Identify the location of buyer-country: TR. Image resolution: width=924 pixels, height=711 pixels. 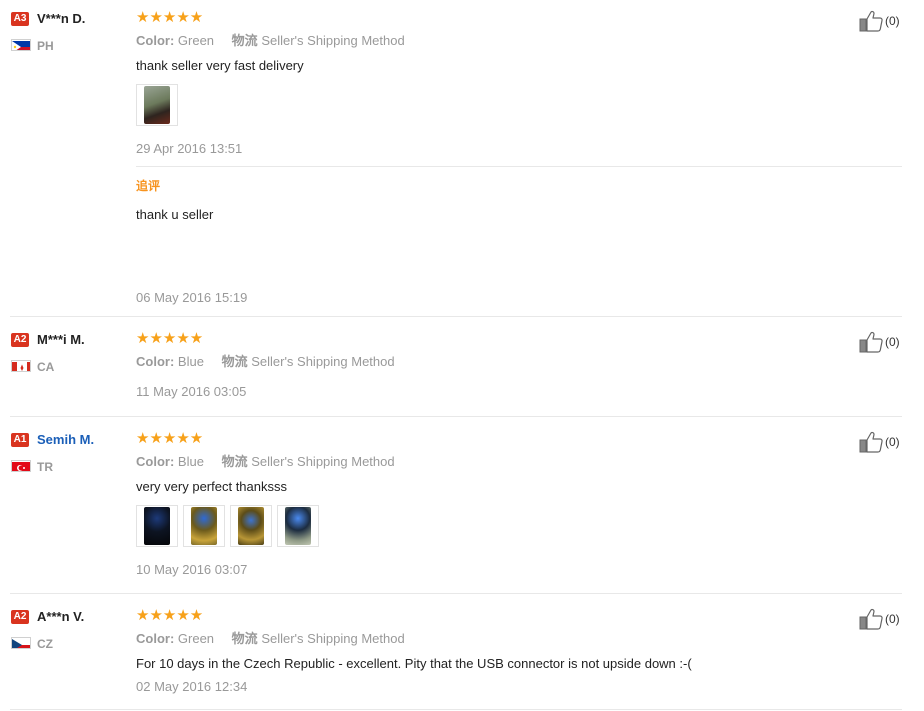
(45, 467).